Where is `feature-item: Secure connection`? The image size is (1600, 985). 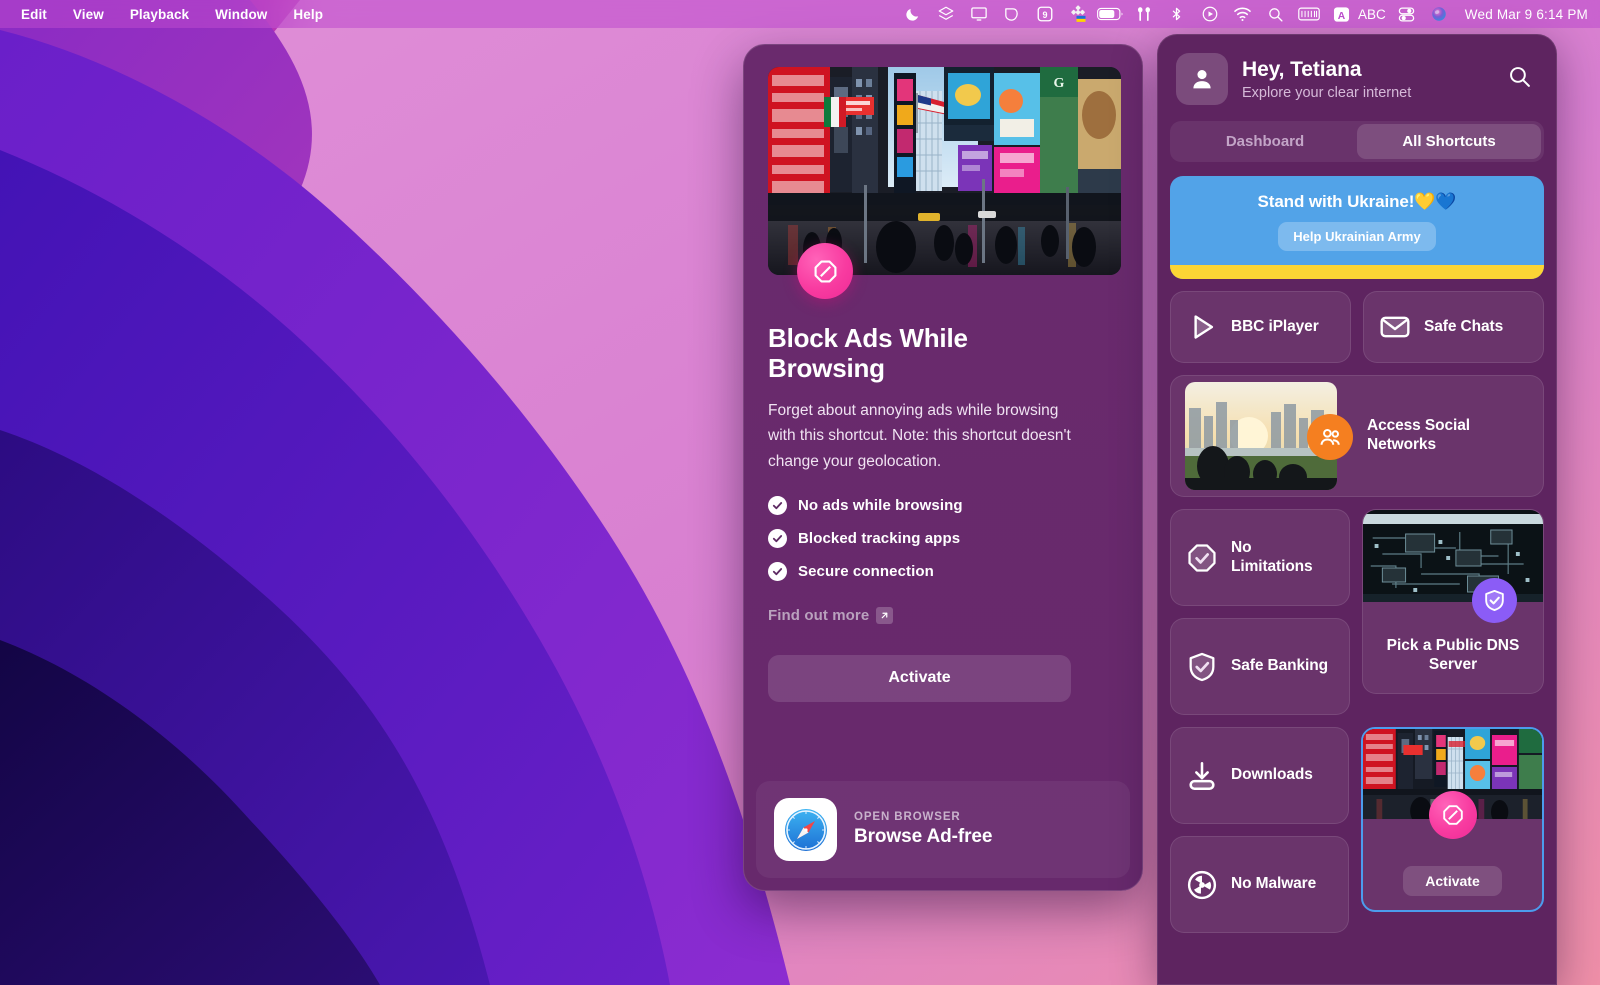 feature-item: Secure connection is located at coordinates (943, 571).